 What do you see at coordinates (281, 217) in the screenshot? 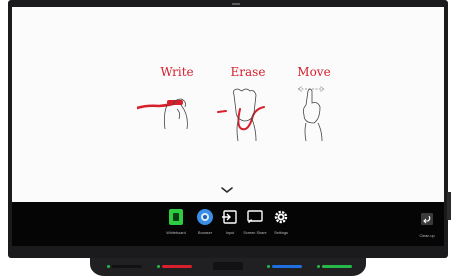
I see `gear-icon` at bounding box center [281, 217].